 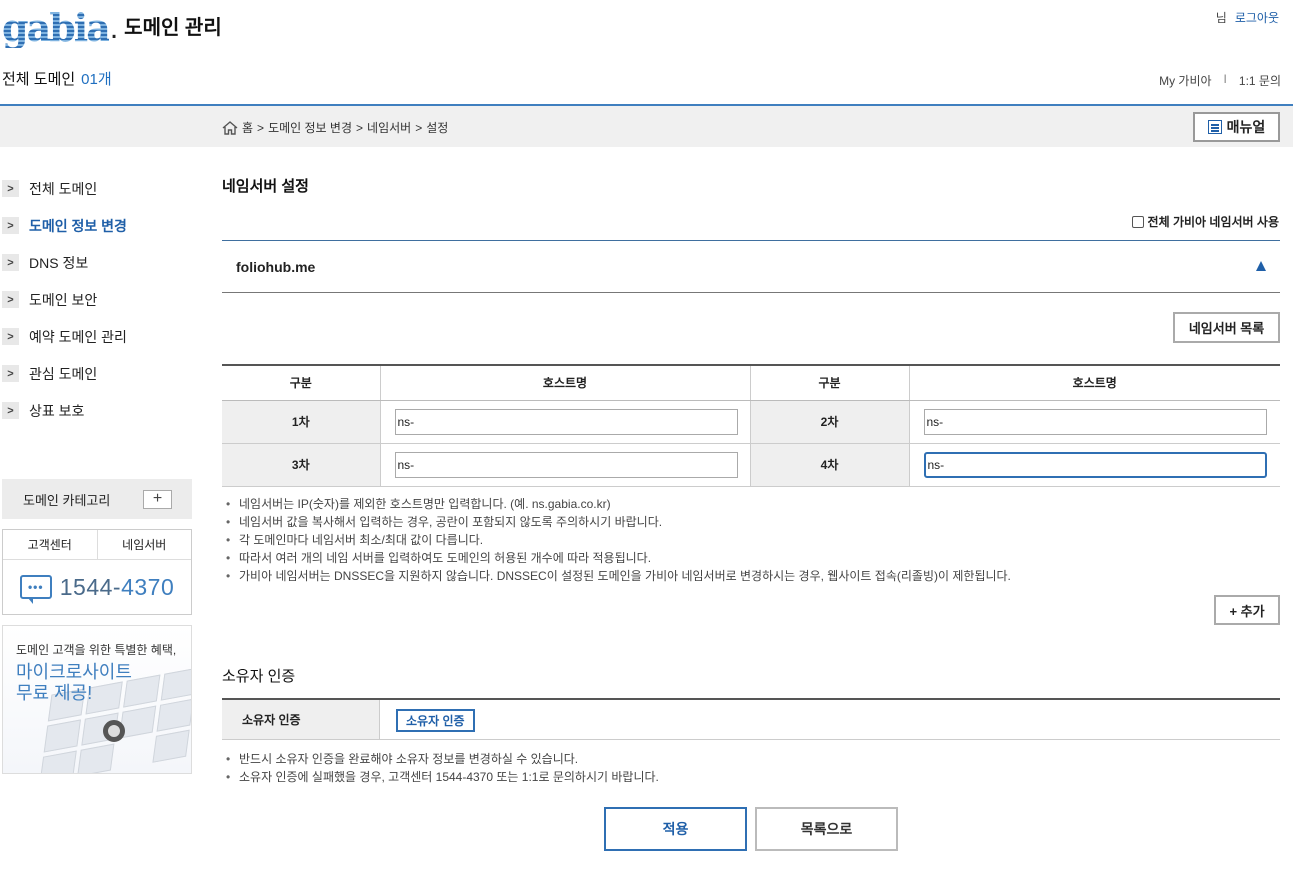 I want to click on checkbox-icon, so click(x=1137, y=221).